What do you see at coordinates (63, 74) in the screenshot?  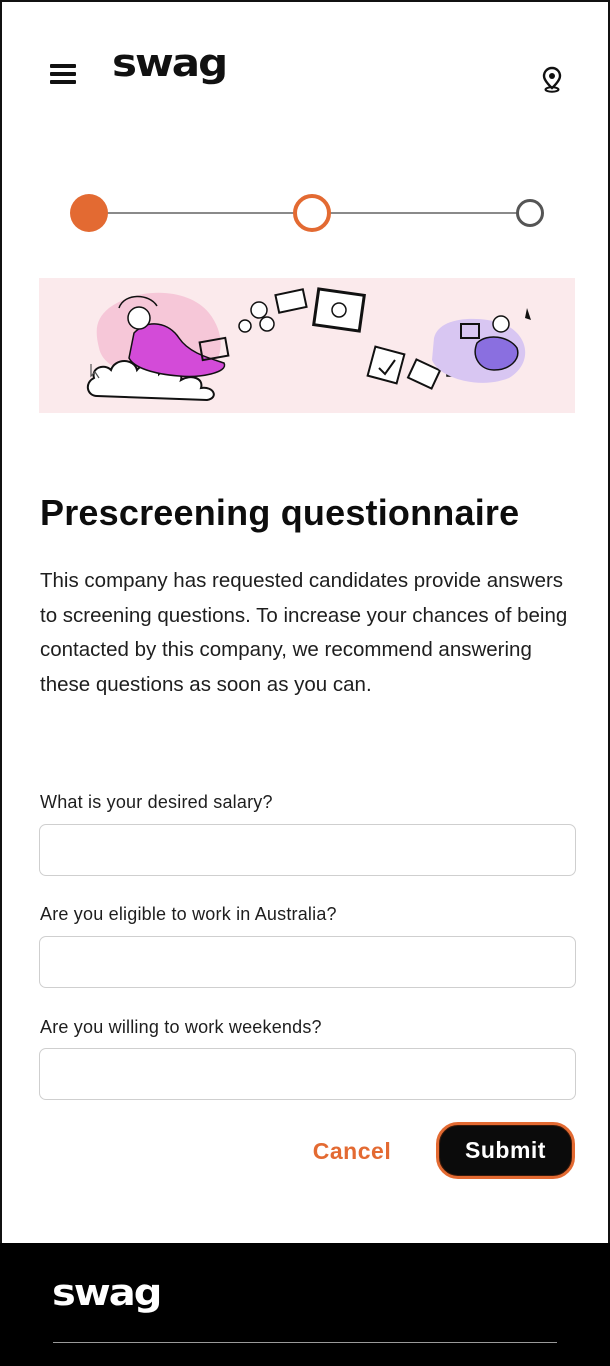 I see `hamburger-menu-icon` at bounding box center [63, 74].